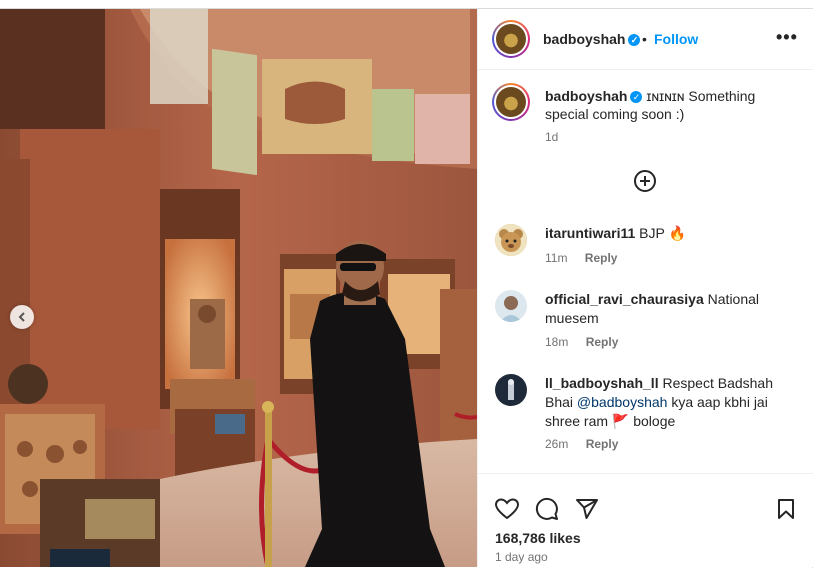 The width and height of the screenshot is (827, 568). What do you see at coordinates (645, 520) in the screenshot?
I see `post-actions: 168,786 likes 1 day ago` at bounding box center [645, 520].